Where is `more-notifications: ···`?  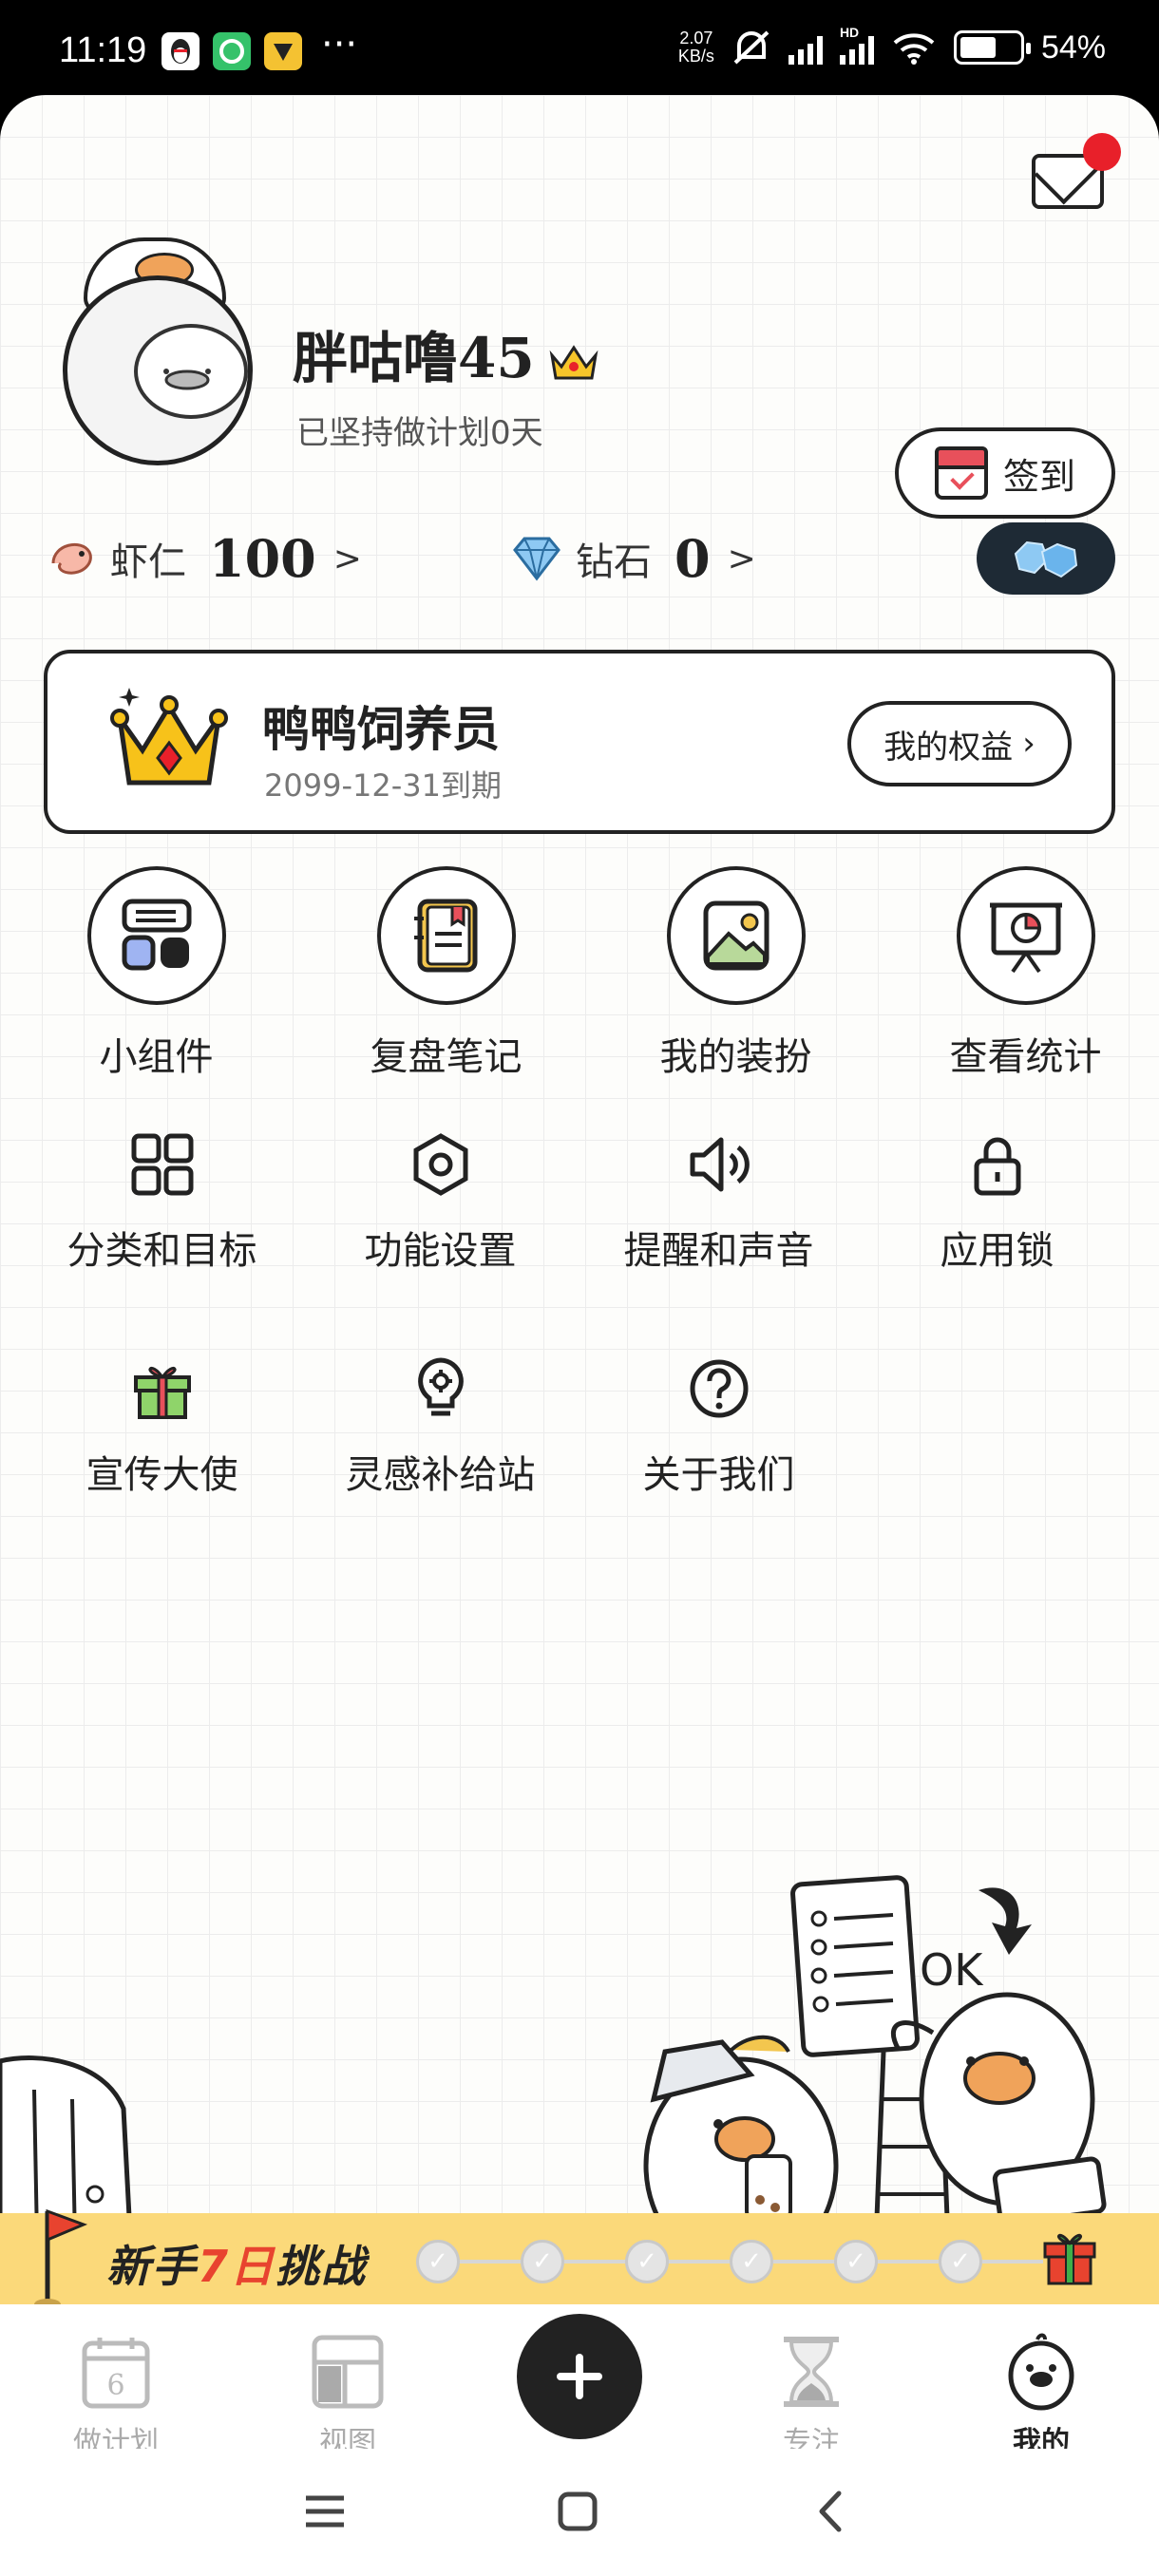
more-notifications: ··· is located at coordinates (339, 44).